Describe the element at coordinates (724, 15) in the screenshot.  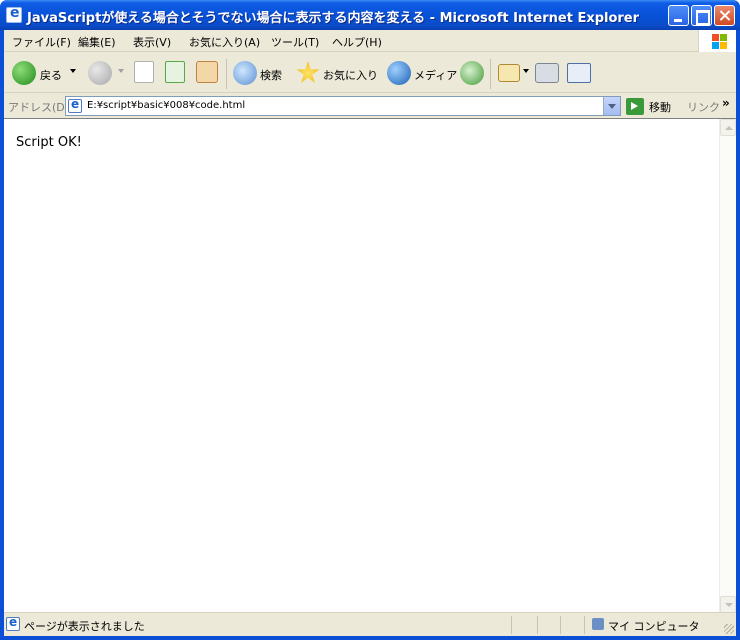
I see `close-button` at that location.